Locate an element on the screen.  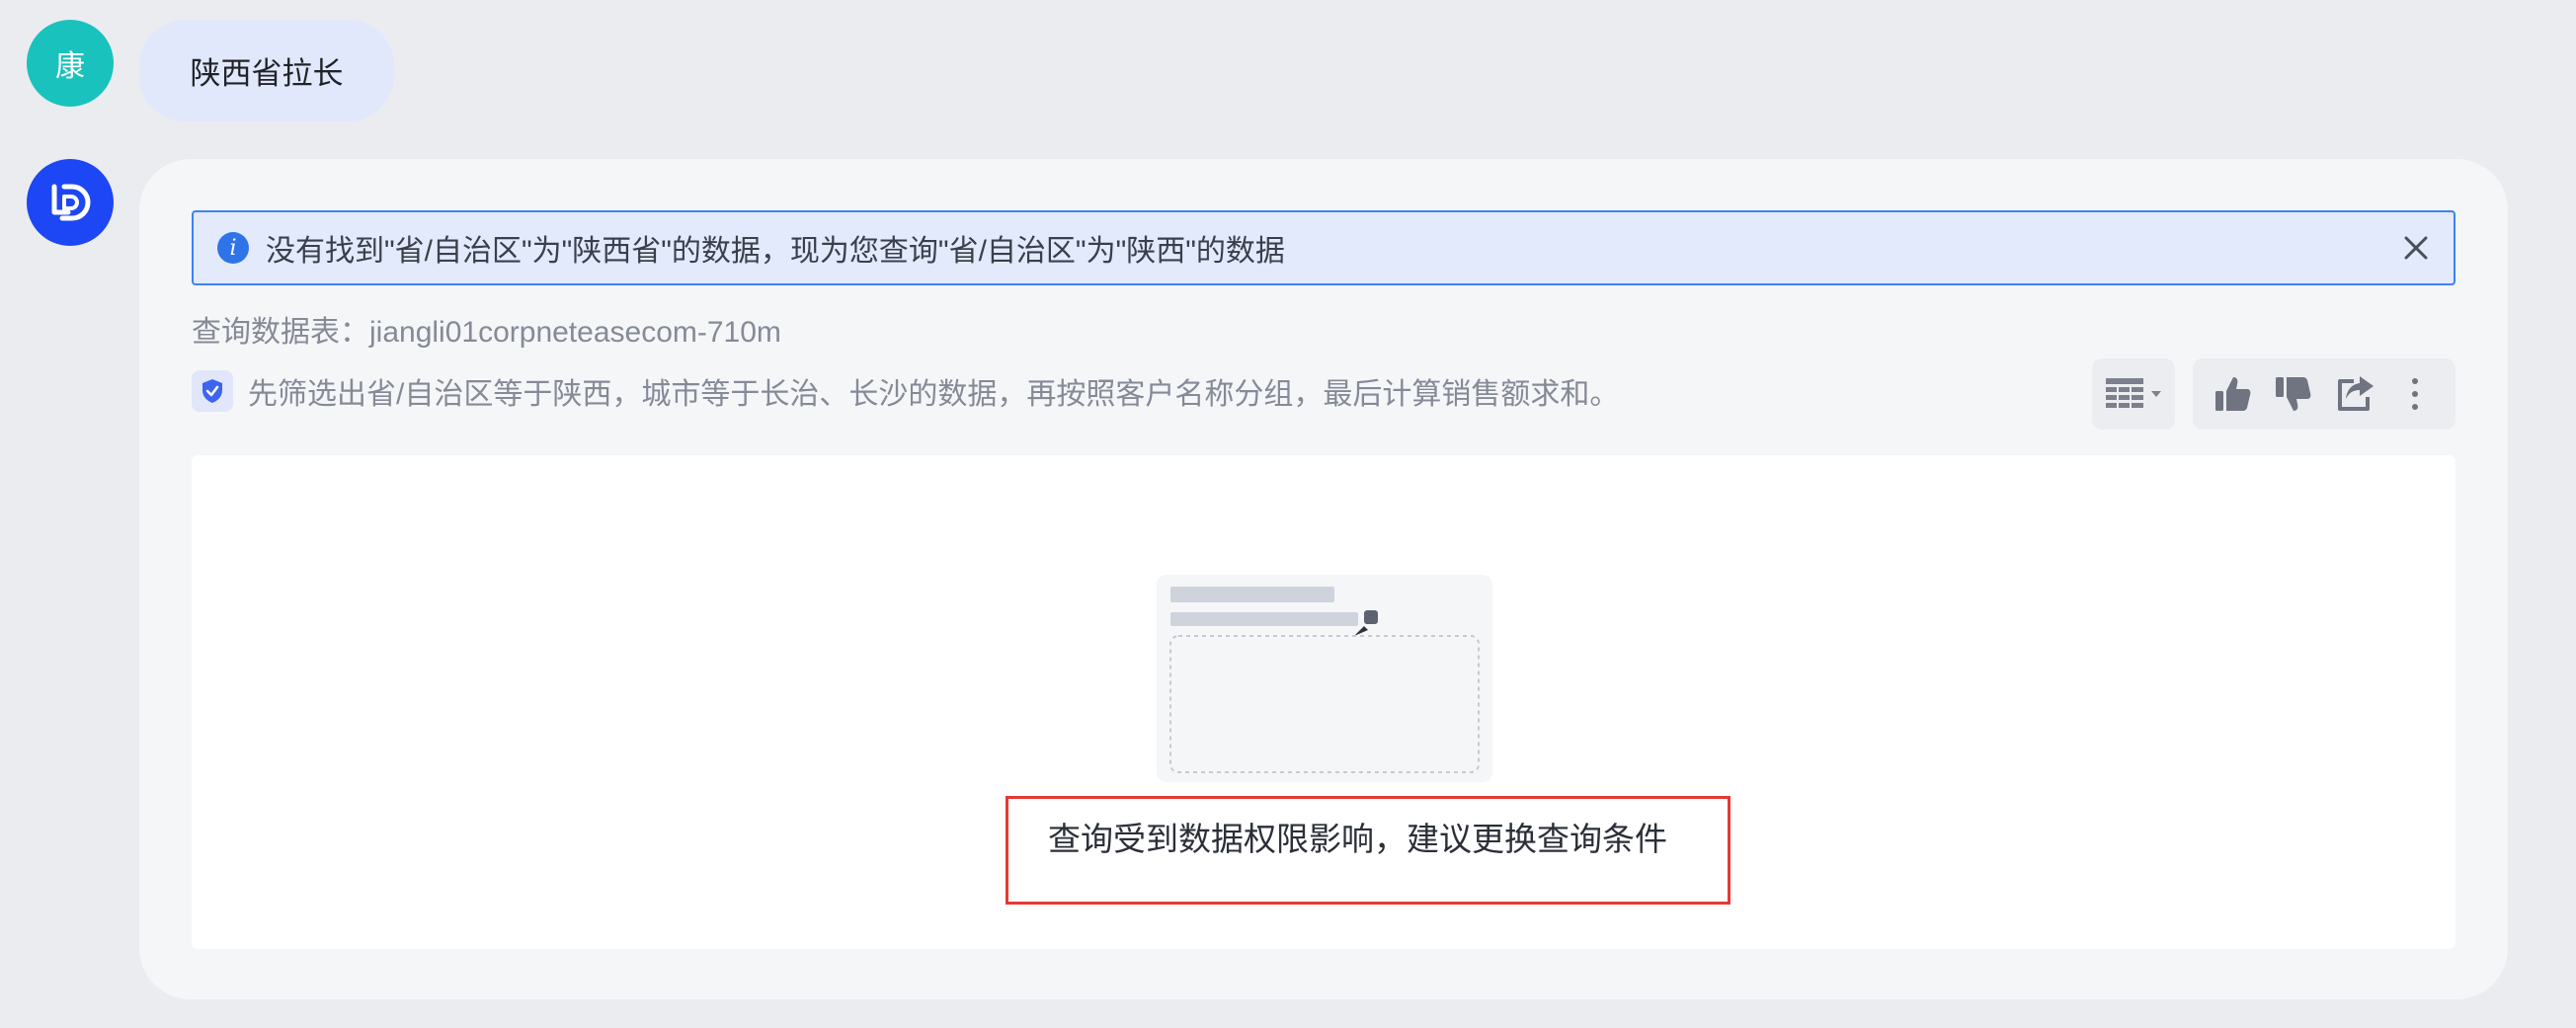
chevron-down-icon is located at coordinates (2156, 394).